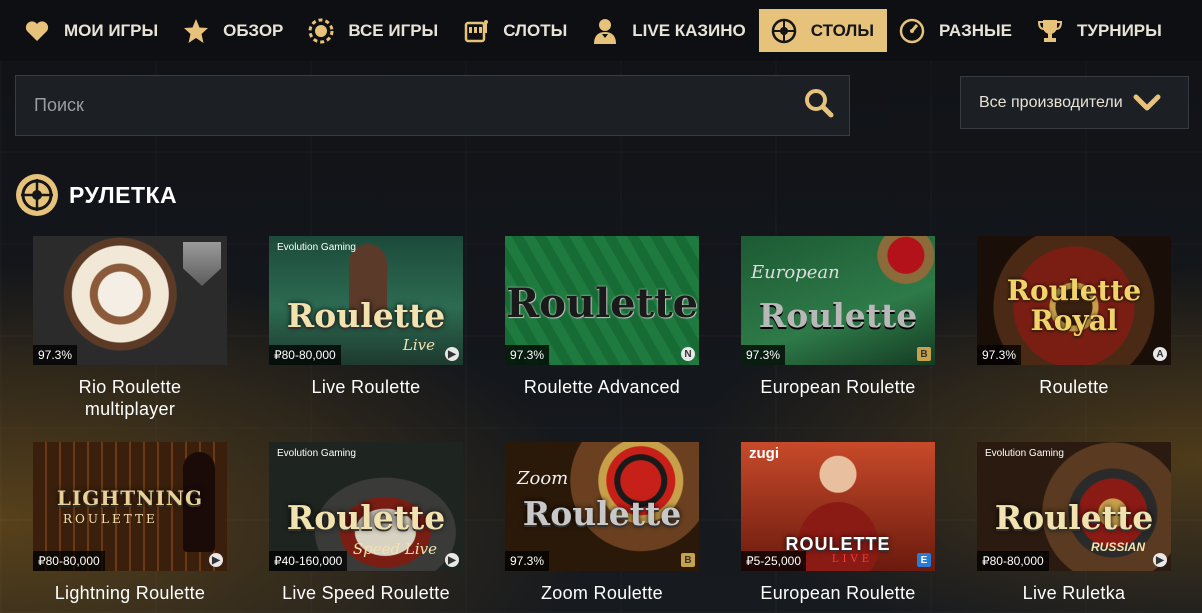  I want to click on search-button, so click(819, 105).